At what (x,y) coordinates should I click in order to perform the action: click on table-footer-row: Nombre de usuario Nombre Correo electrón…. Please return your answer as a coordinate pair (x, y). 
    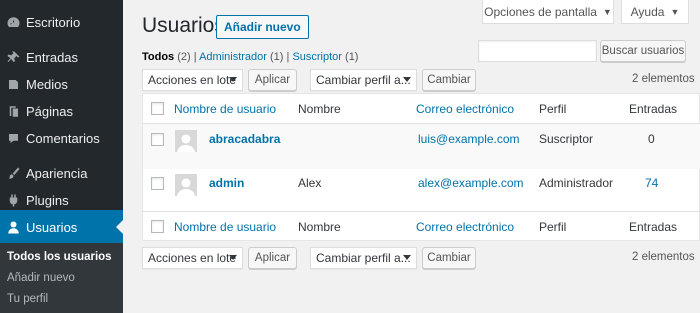
    Looking at the image, I should click on (421, 226).